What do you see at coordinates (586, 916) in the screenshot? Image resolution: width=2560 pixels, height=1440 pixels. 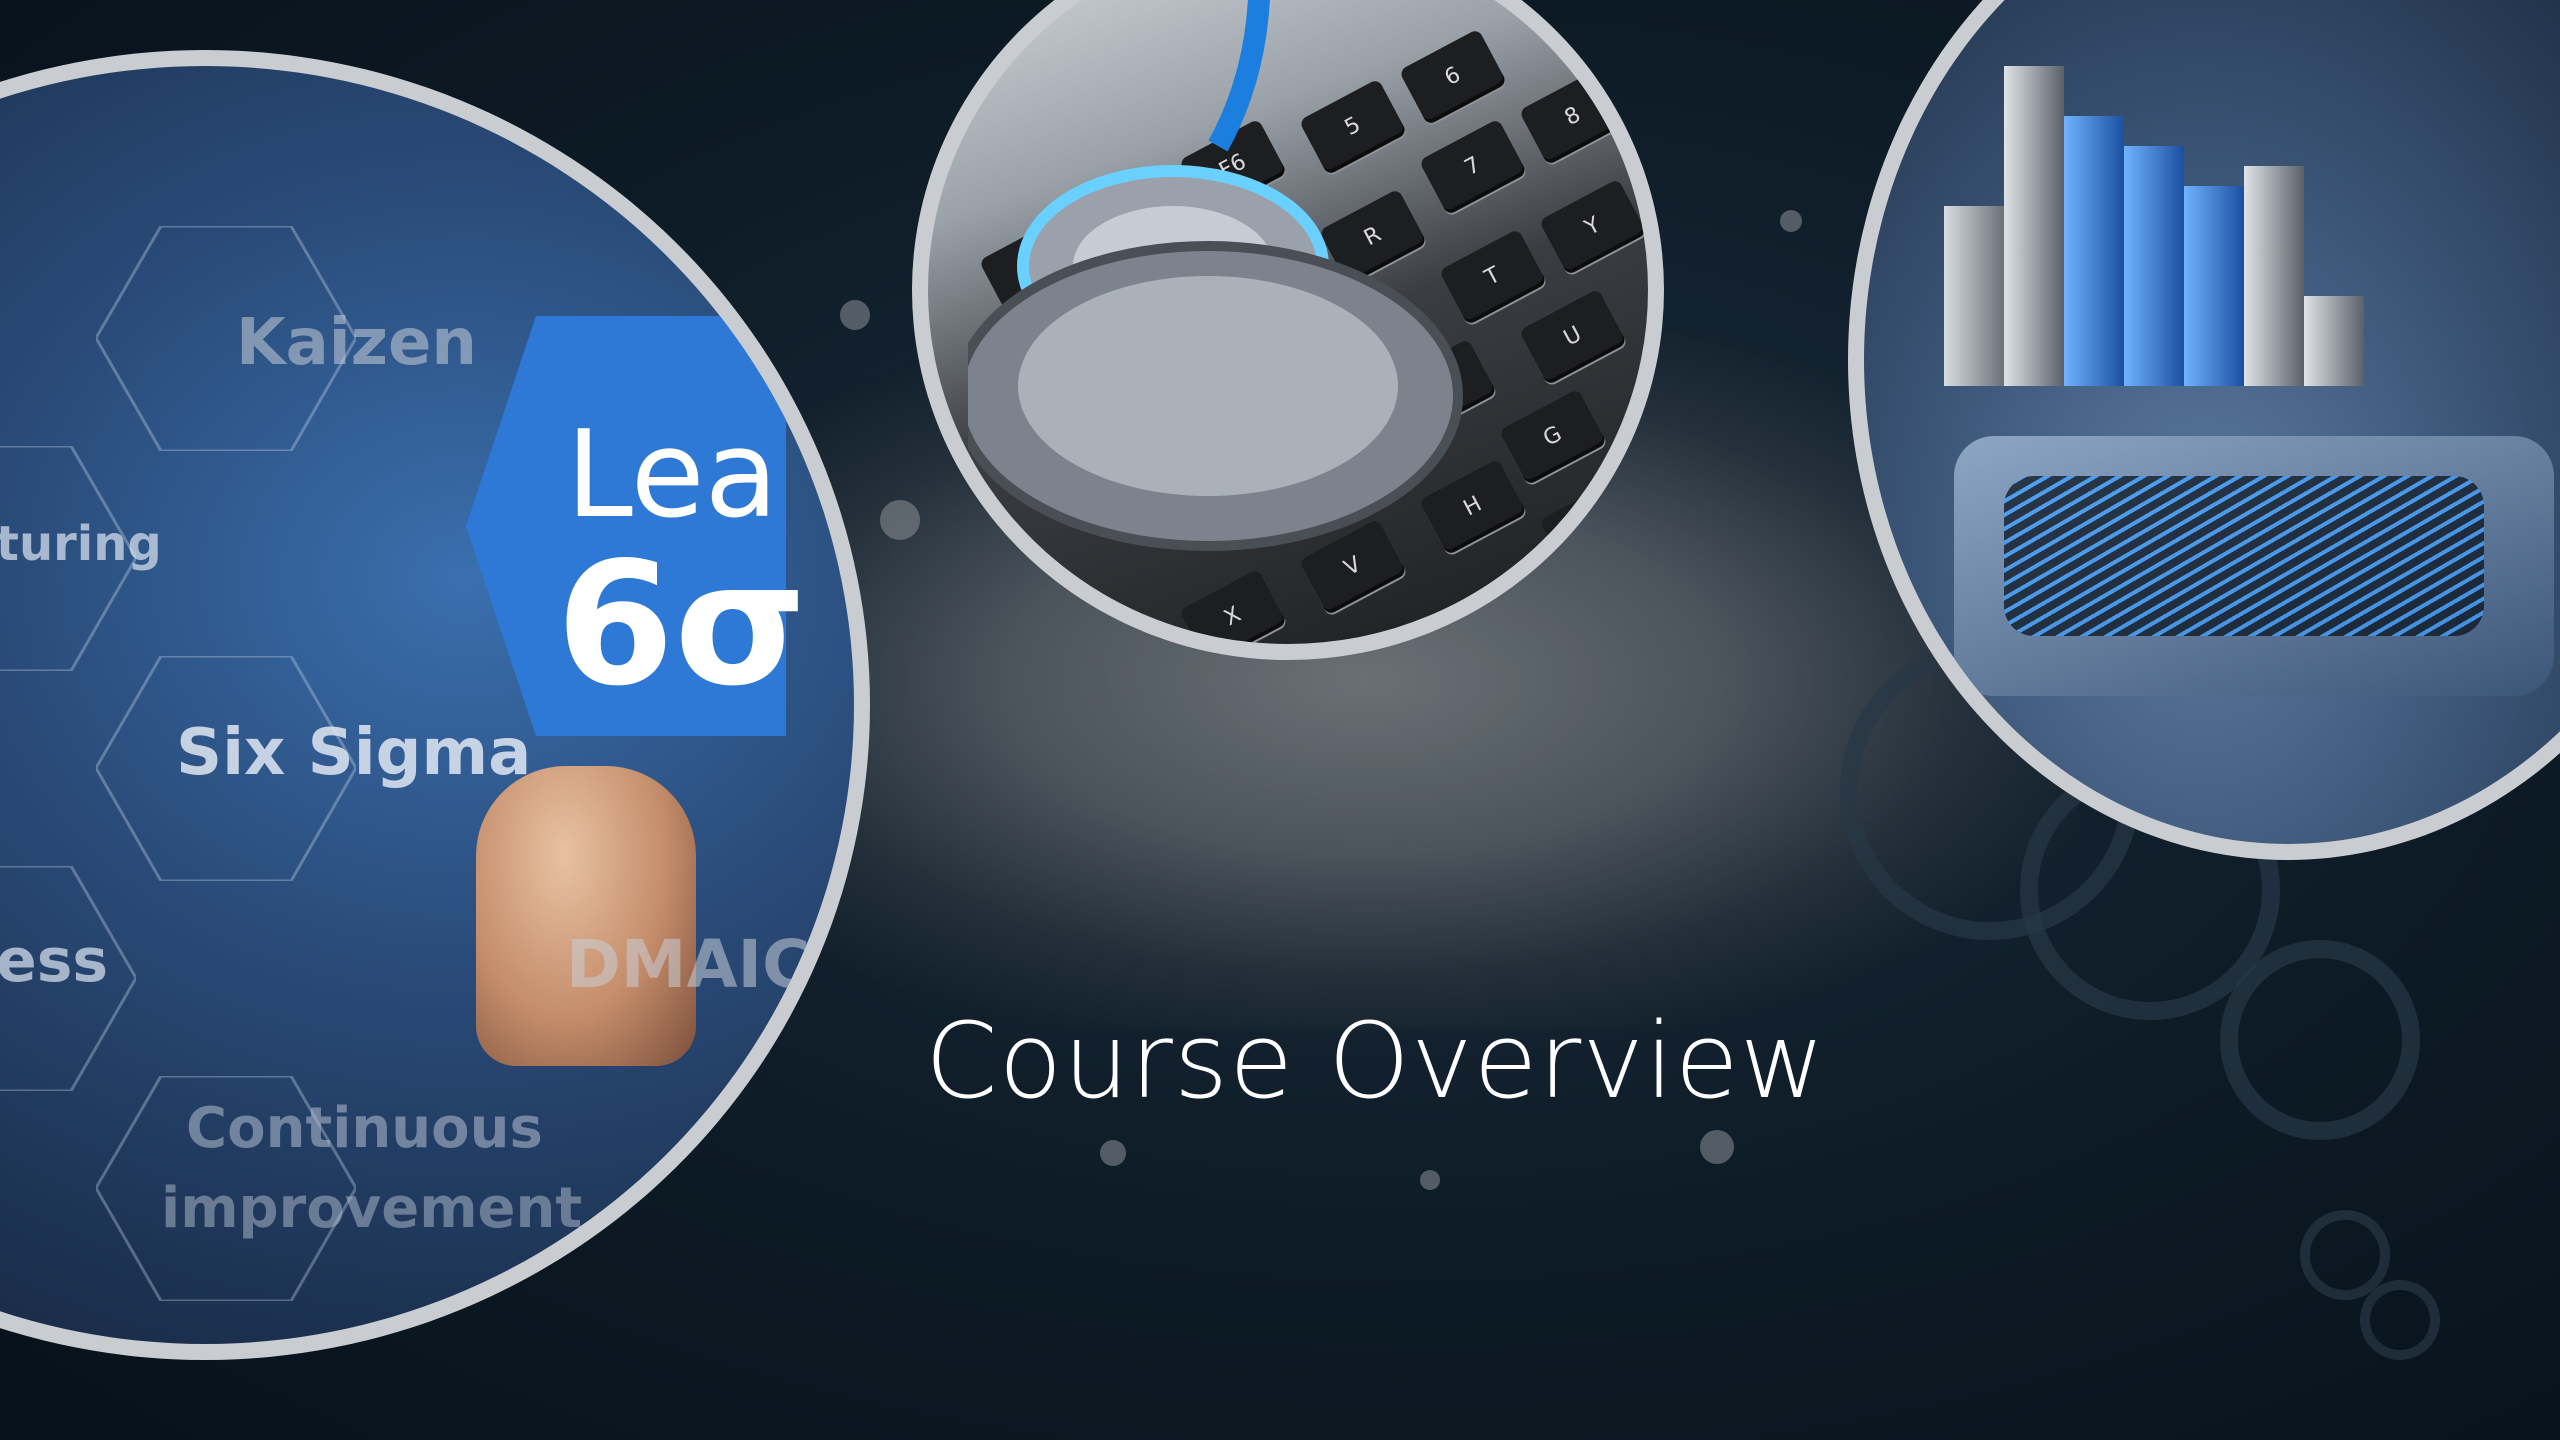 I see `hand` at bounding box center [586, 916].